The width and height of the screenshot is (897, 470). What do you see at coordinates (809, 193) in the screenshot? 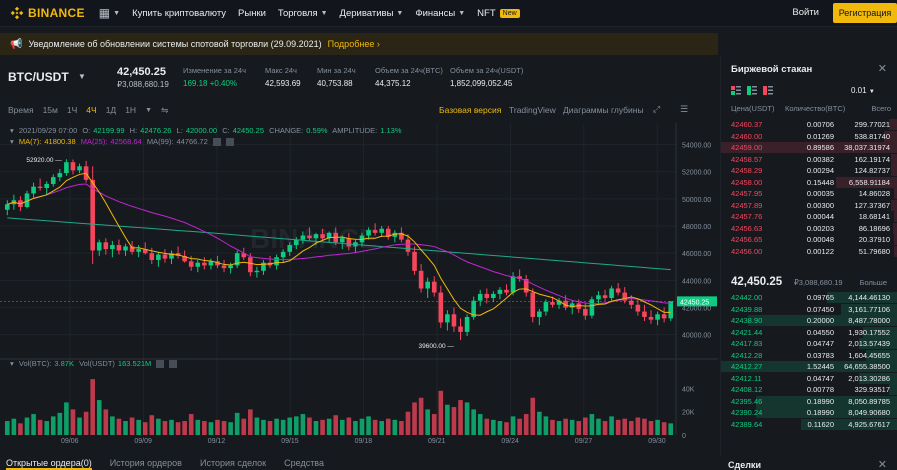
I see `orderbook-asks-row: 42457.95 0.00035 14.86028` at bounding box center [809, 193].